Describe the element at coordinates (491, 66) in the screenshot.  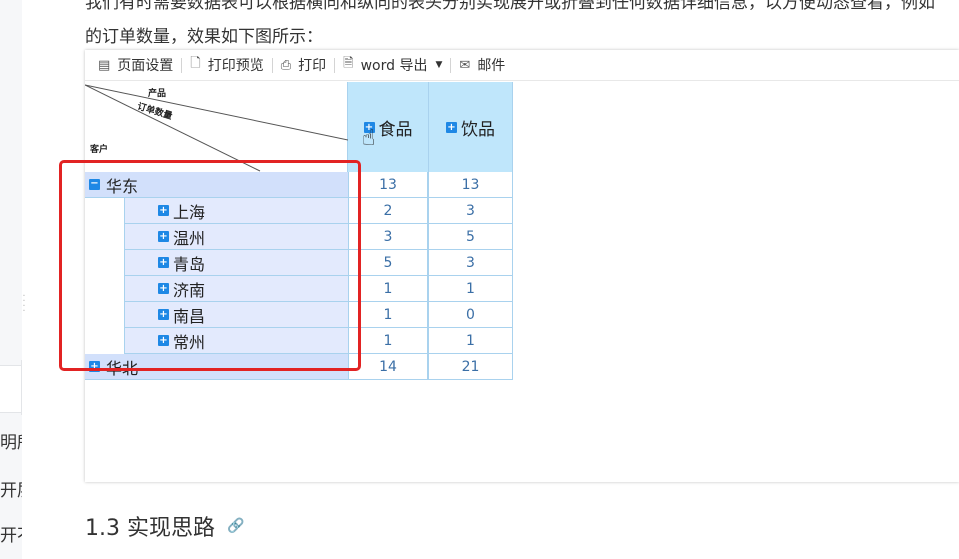
I see `mail-label: 邮件` at that location.